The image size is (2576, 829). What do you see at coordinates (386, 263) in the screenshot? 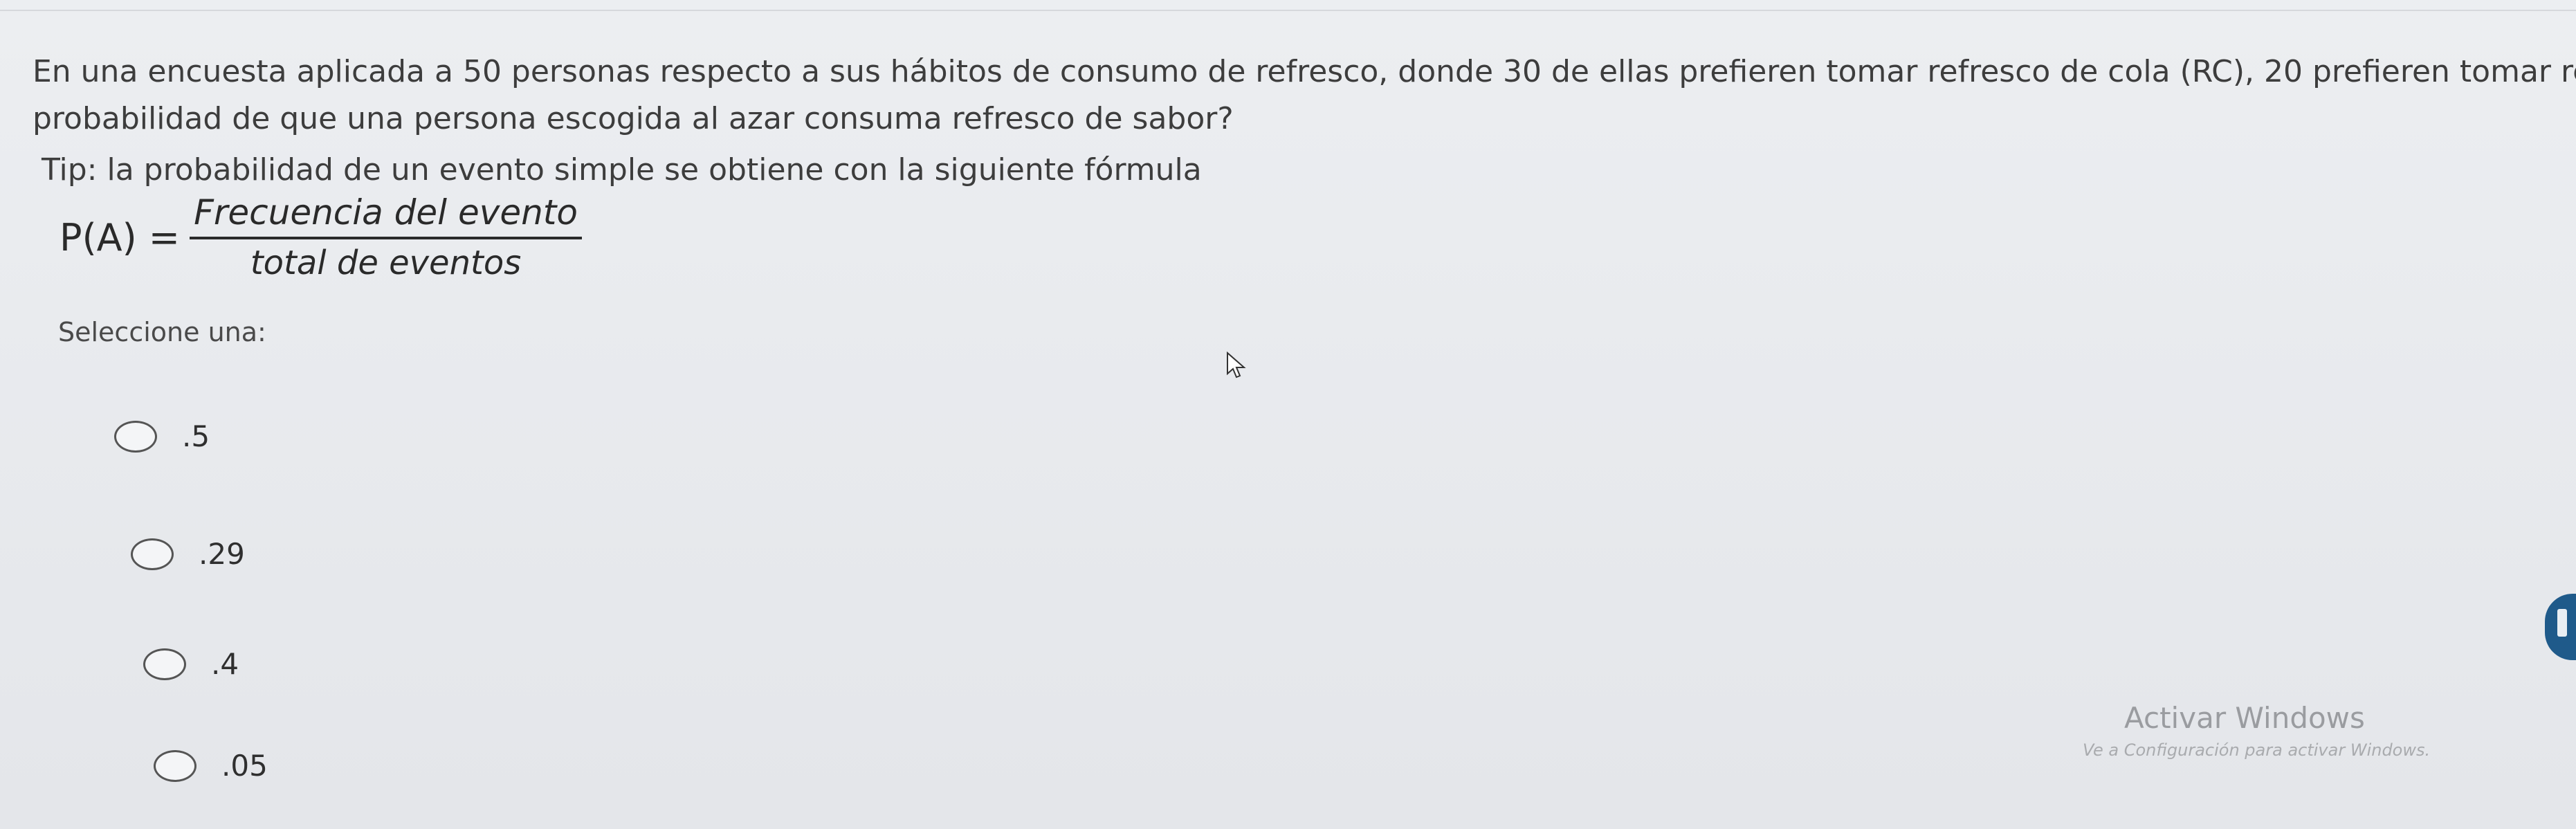
I see `formula-denominator: total de eventos` at bounding box center [386, 263].